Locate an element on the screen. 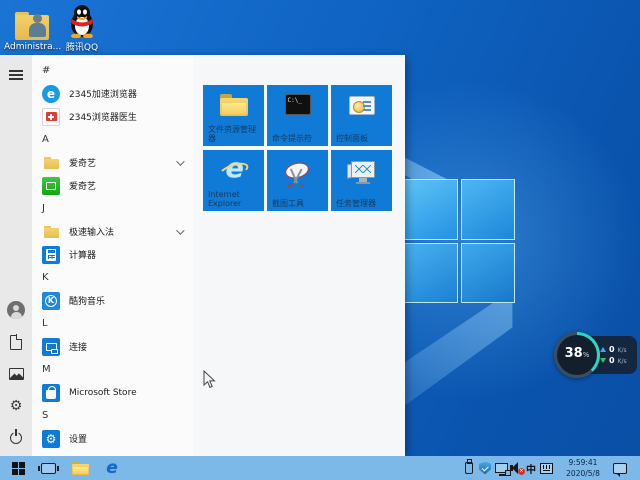 The height and width of the screenshot is (480, 640). tile-control-panel: 控制面板 is located at coordinates (361, 115).